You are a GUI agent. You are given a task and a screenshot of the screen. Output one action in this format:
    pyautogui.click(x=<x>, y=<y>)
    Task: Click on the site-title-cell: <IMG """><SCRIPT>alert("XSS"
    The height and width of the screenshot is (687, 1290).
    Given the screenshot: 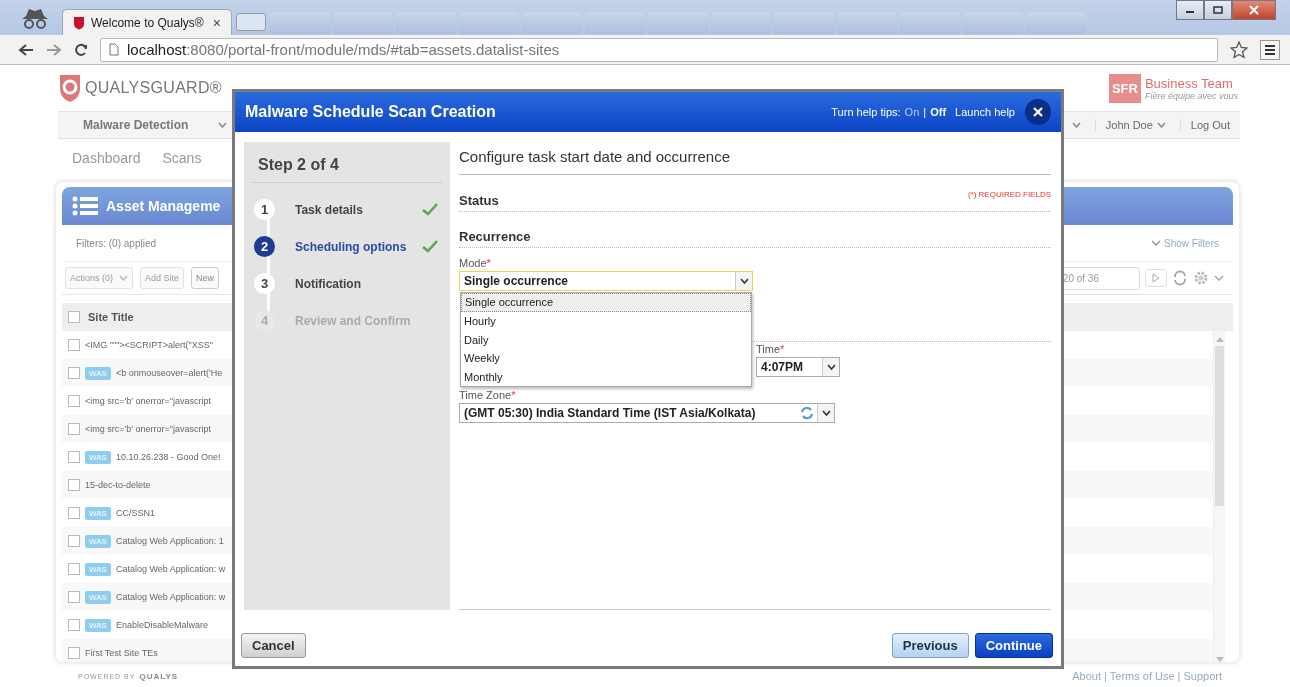 What is the action you would take?
    pyautogui.click(x=149, y=345)
    